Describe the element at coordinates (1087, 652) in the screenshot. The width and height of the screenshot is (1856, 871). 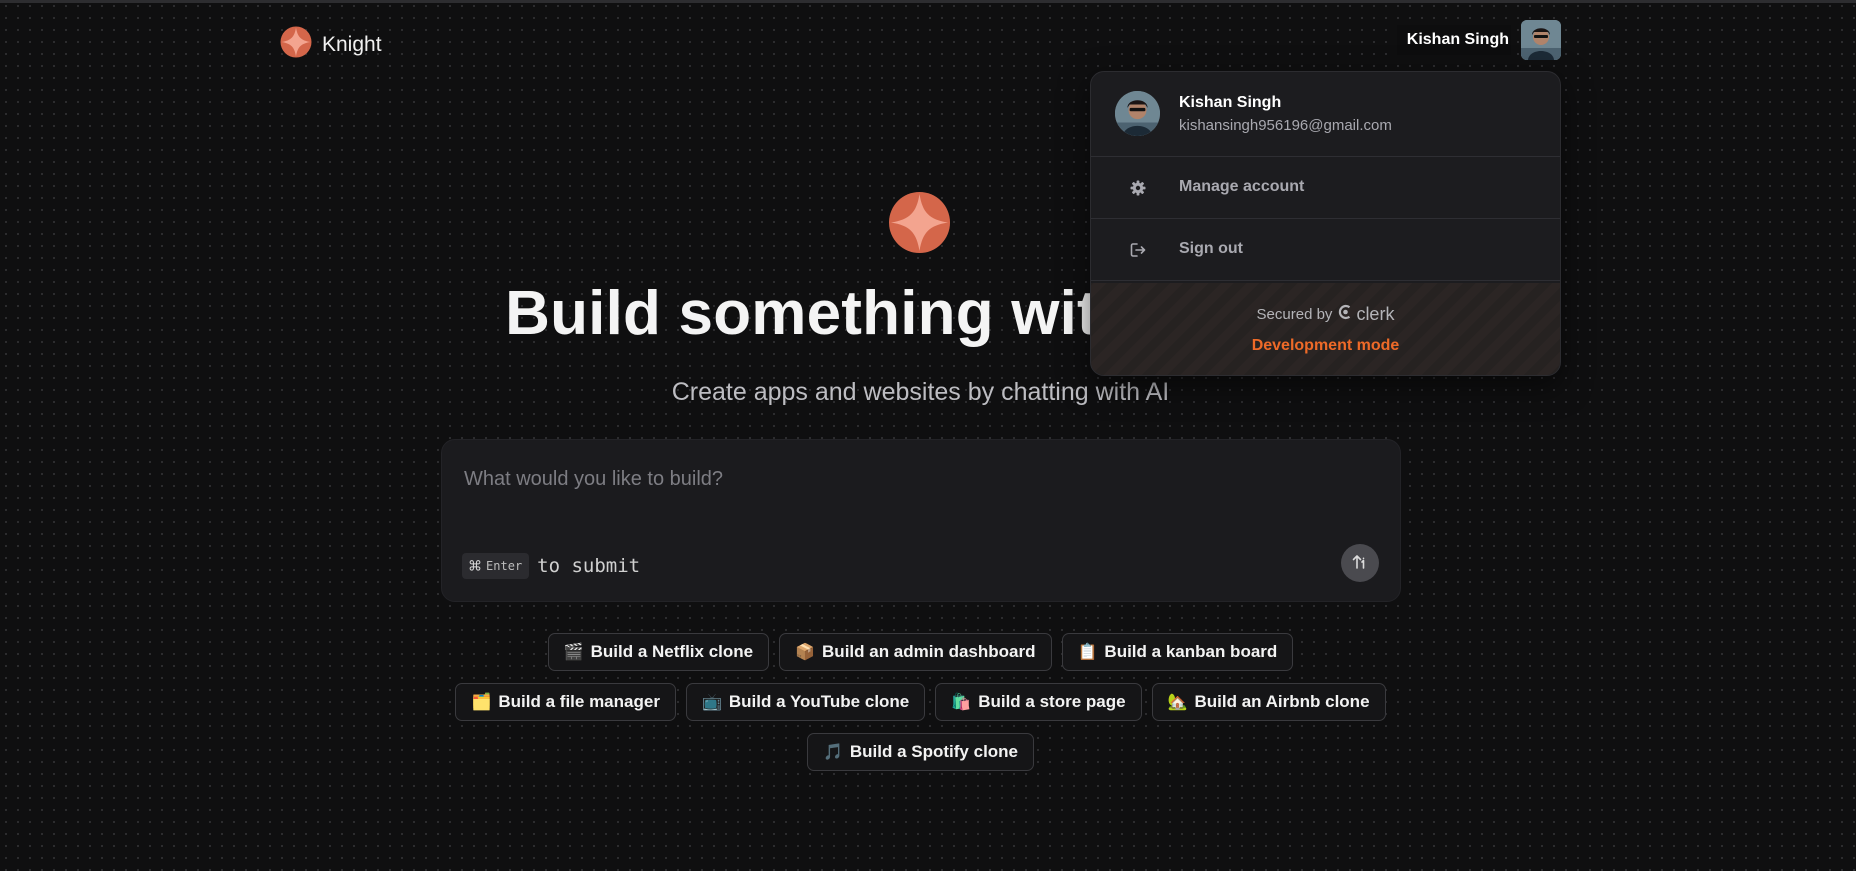
I see `clipboard-icon: 📋` at that location.